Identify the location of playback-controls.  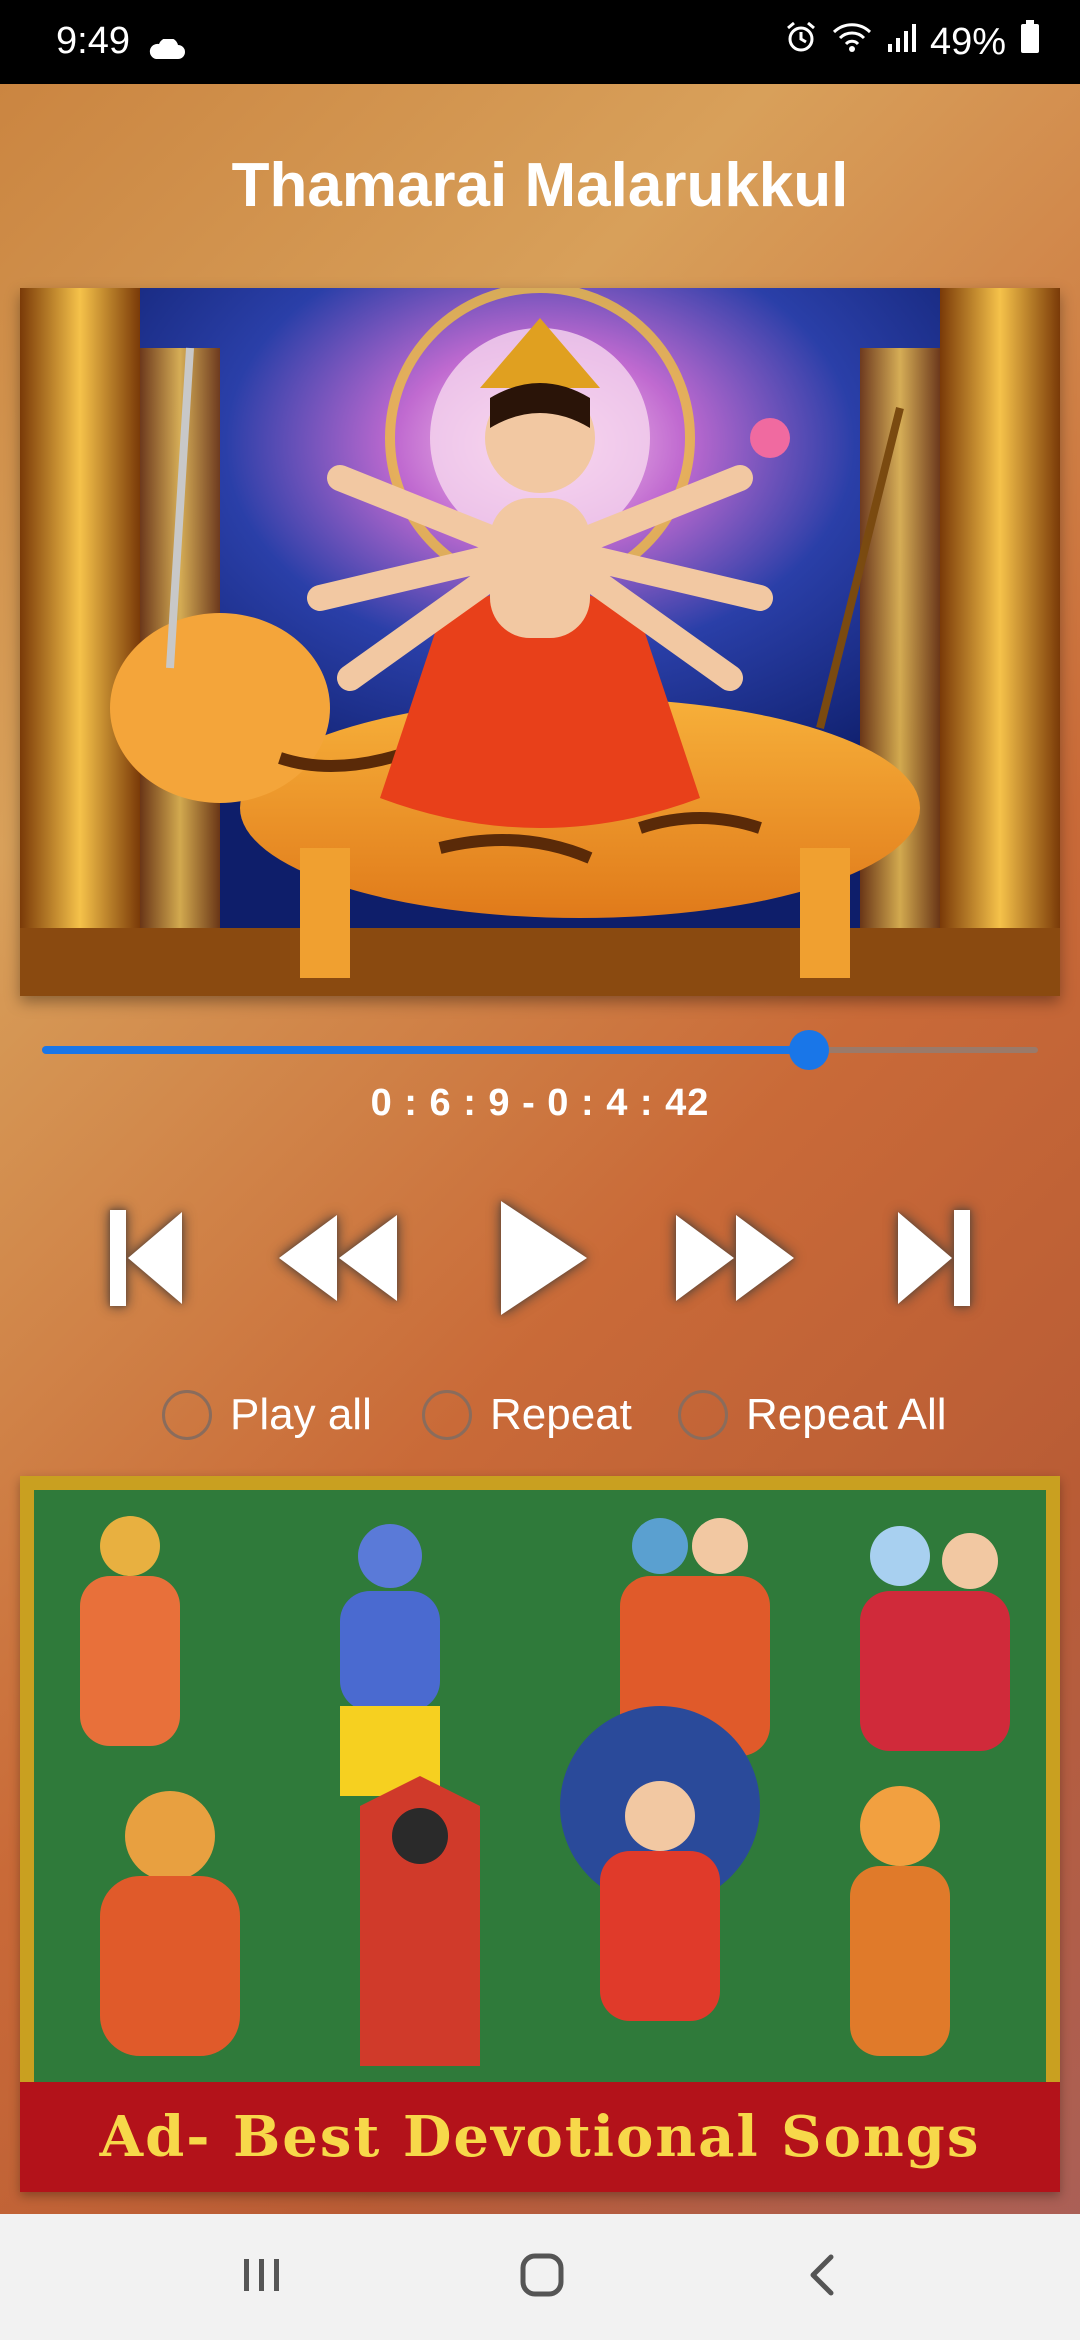
(540, 1260).